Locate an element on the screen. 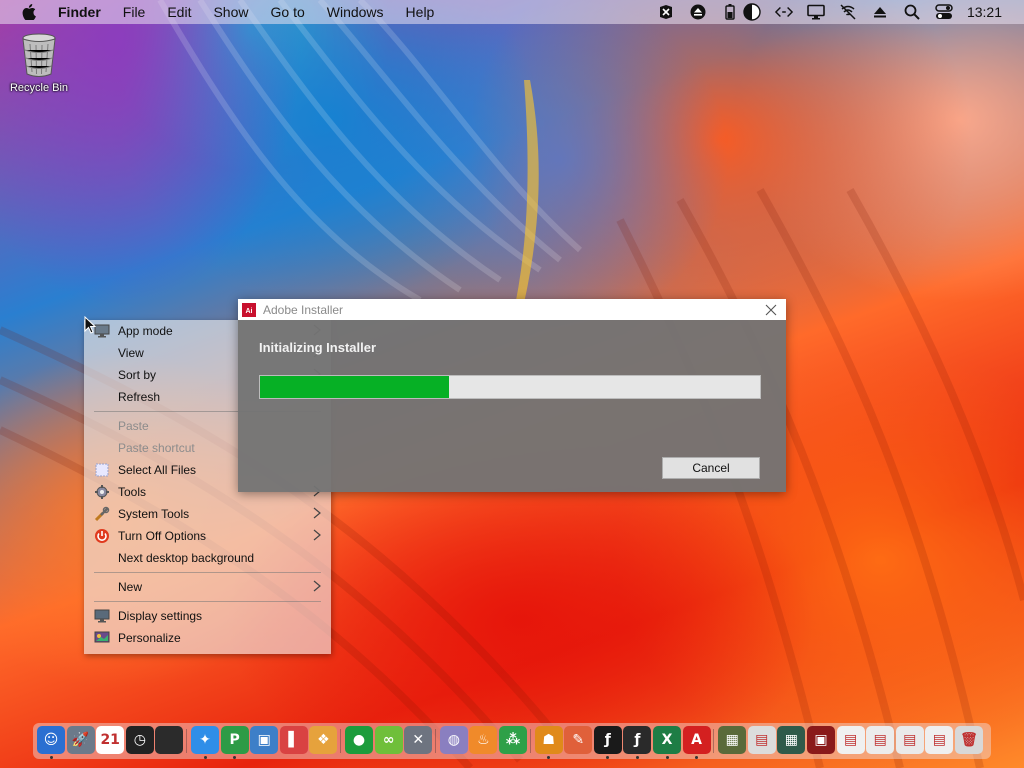  personalize-icon is located at coordinates (102, 638).